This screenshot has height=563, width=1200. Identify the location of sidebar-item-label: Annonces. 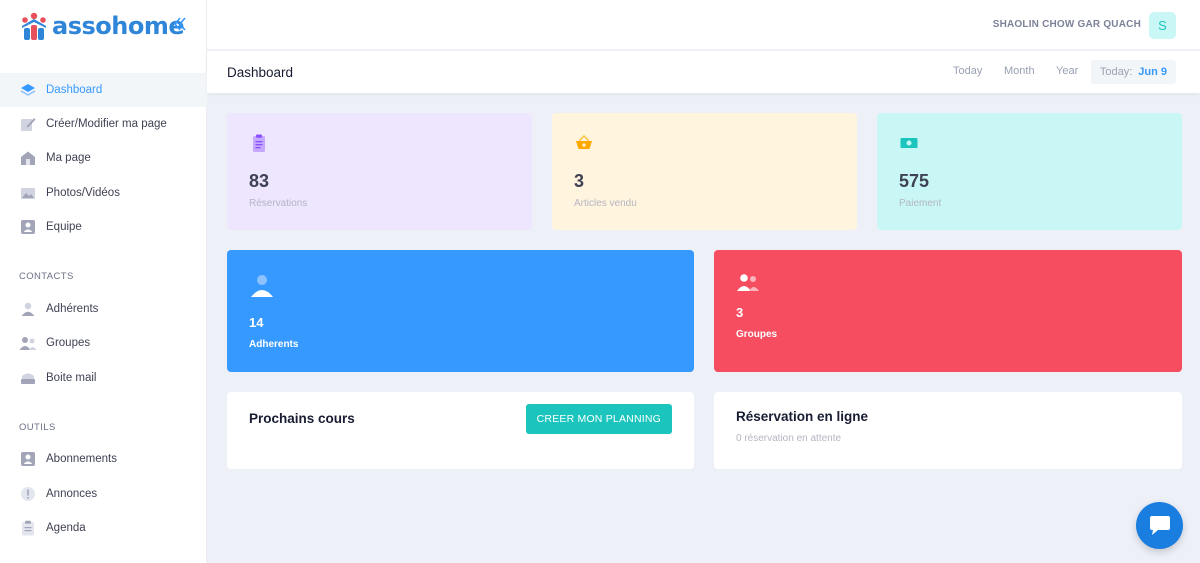
(72, 494).